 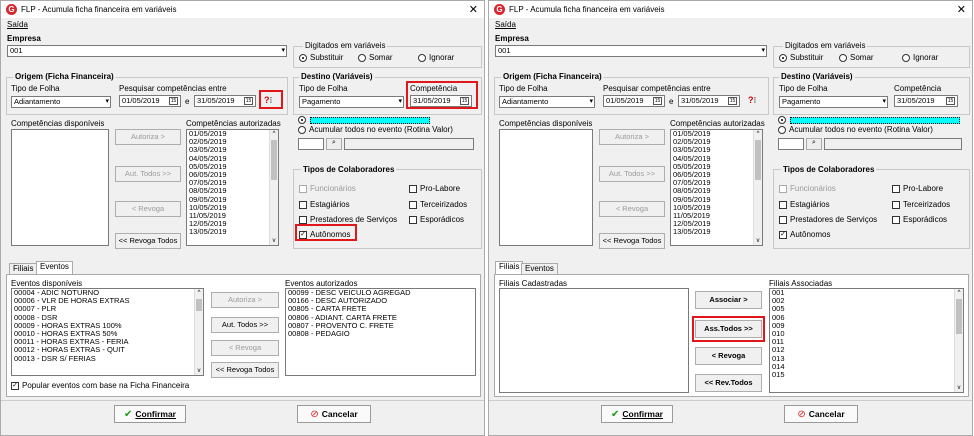 I want to click on list-item: 010, so click(x=867, y=333).